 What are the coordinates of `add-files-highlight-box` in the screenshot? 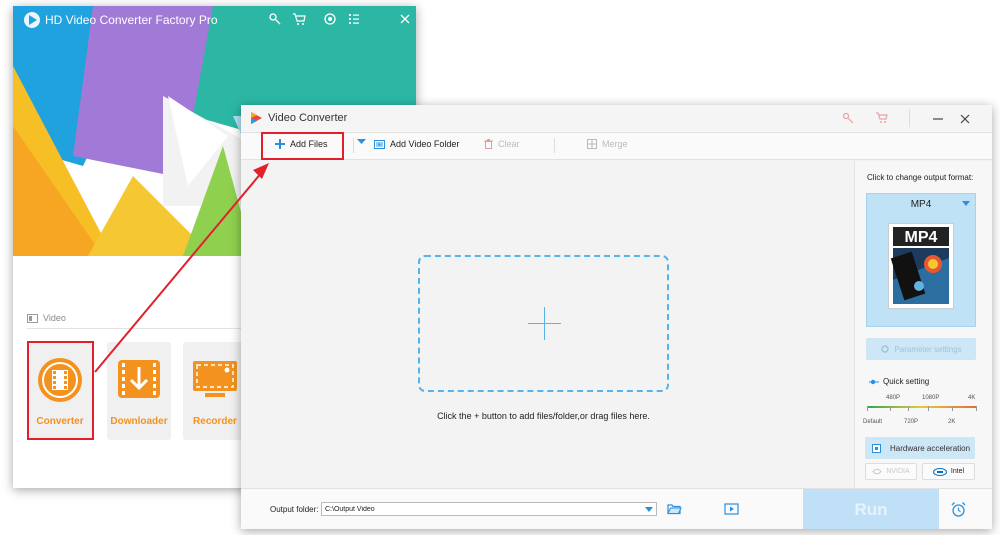 It's located at (302, 146).